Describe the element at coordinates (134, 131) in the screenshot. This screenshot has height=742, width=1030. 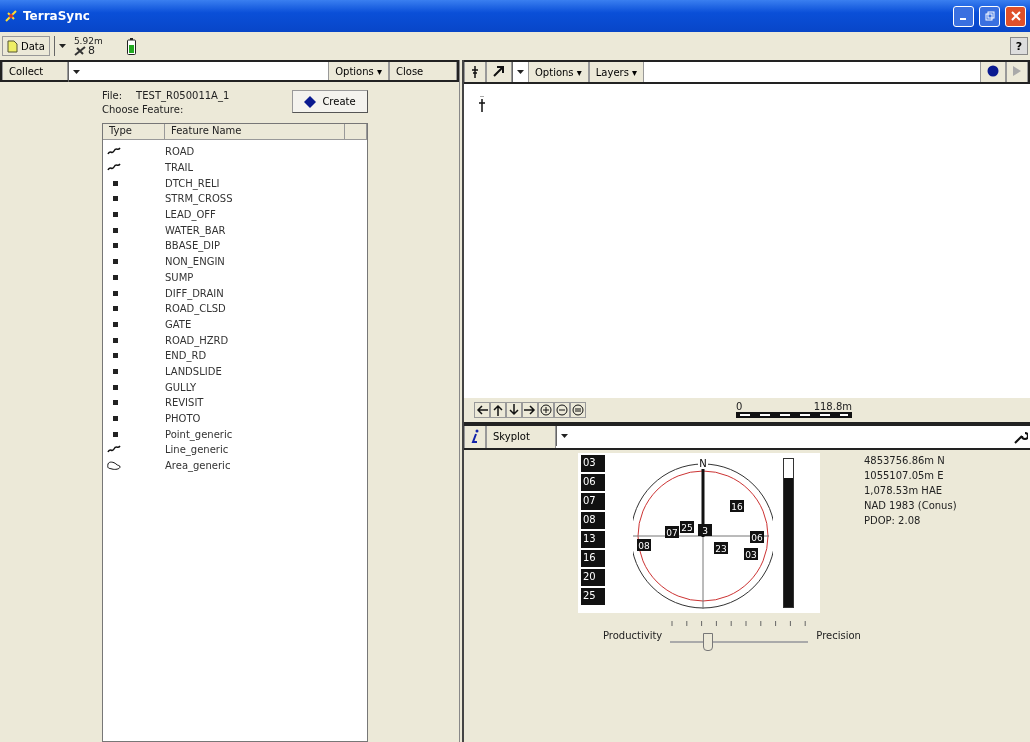
I see `column-header: Type` at that location.